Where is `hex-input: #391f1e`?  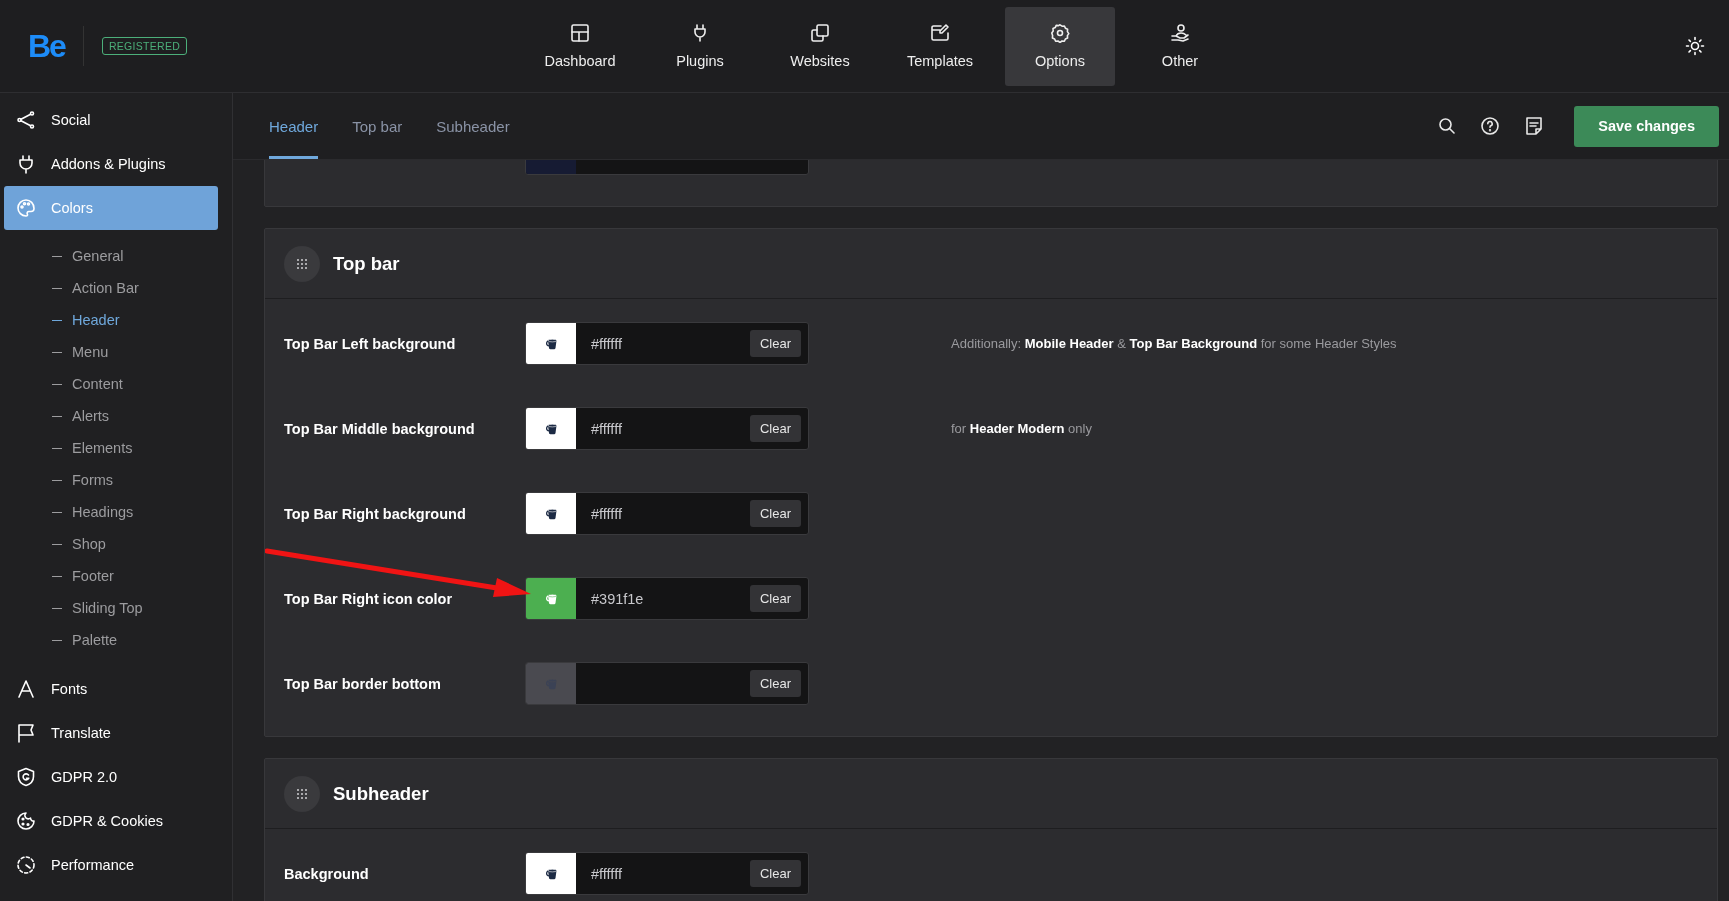
hex-input: #391f1e is located at coordinates (663, 598).